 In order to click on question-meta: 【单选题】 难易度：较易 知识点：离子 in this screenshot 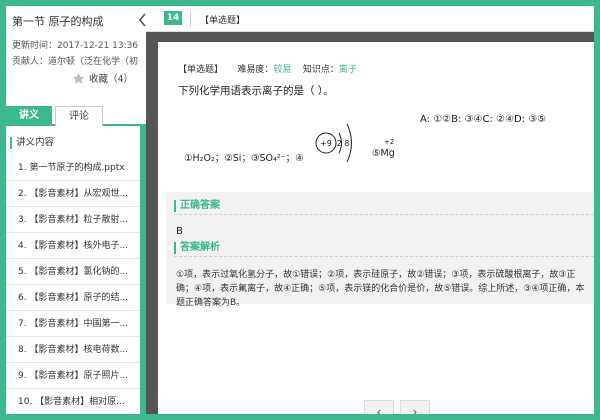, I will do `click(267, 68)`.